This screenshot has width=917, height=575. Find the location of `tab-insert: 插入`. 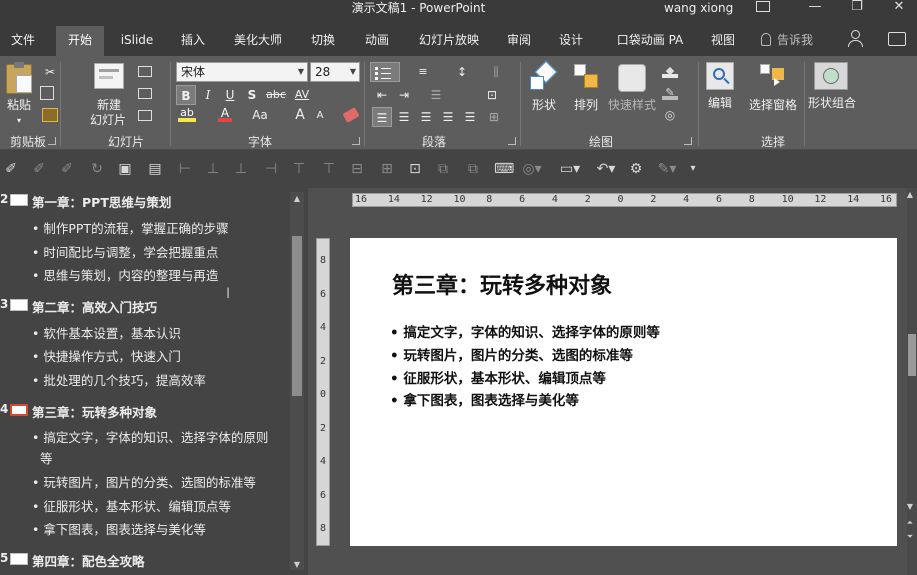

tab-insert: 插入 is located at coordinates (193, 41).